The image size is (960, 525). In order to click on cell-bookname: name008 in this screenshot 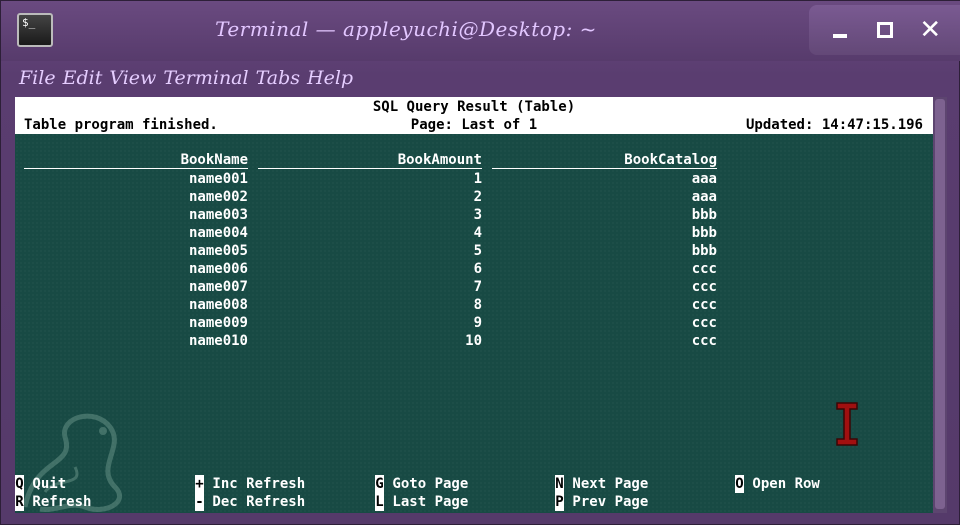, I will do `click(218, 305)`.